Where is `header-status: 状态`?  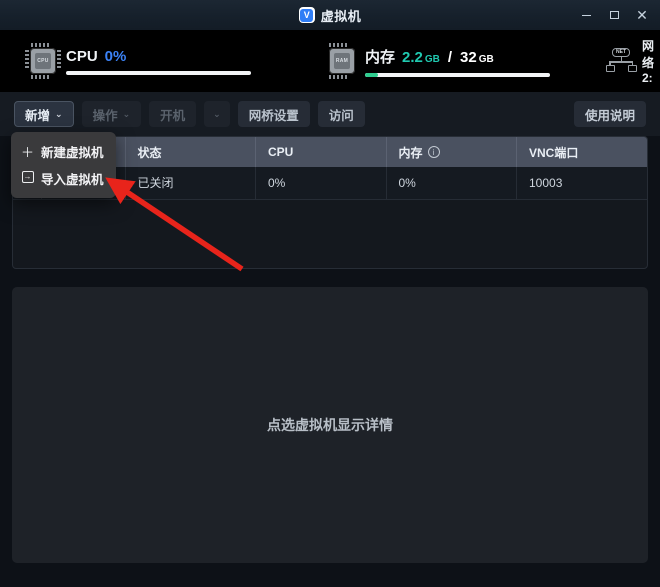
header-status: 状态 is located at coordinates (190, 152).